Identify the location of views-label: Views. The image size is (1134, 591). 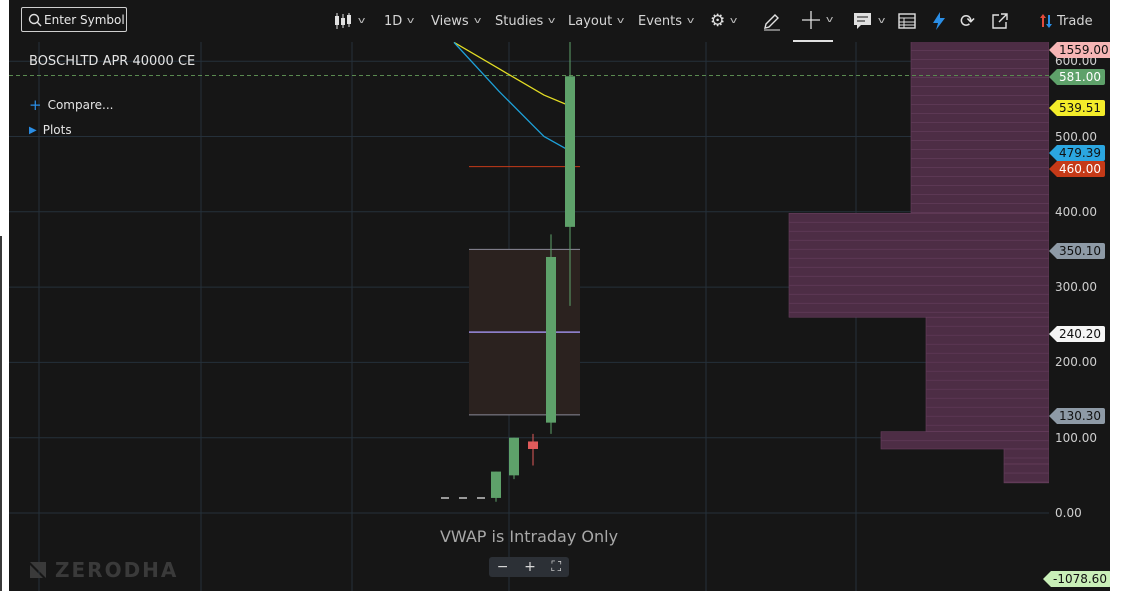
(450, 21).